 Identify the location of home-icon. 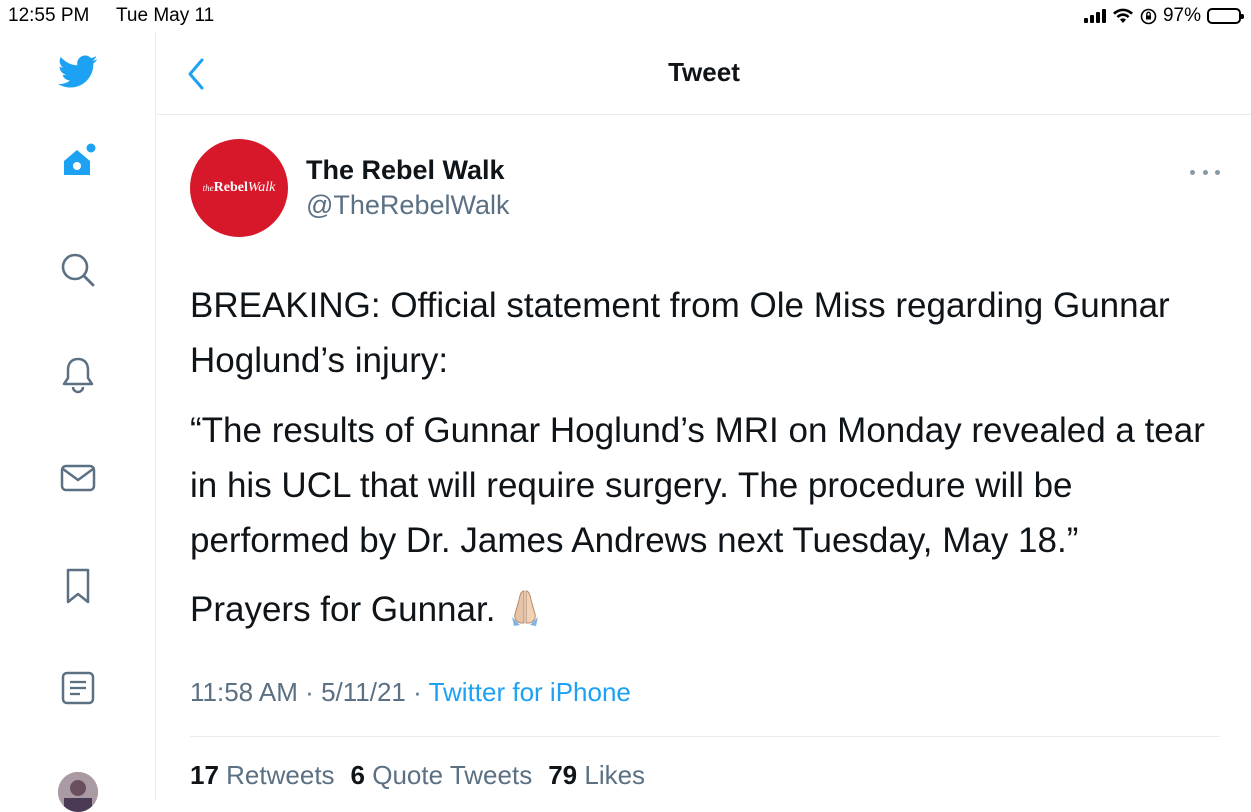
(78, 162).